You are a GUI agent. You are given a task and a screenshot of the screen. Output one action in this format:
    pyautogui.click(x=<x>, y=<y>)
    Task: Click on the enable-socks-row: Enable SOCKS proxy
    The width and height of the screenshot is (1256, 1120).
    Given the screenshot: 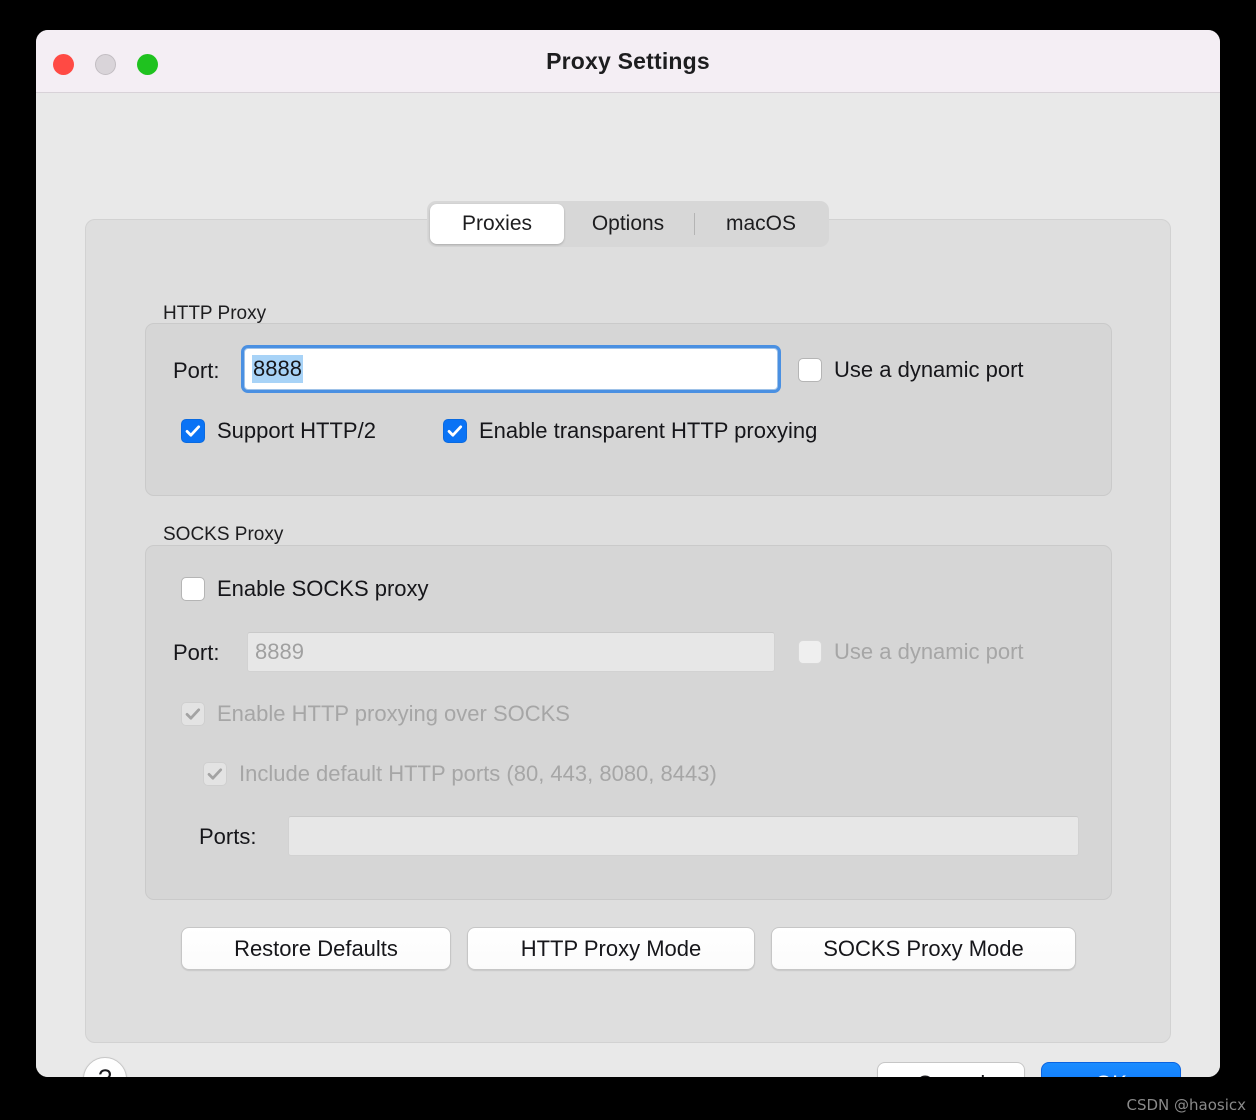 What is the action you would take?
    pyautogui.click(x=305, y=589)
    